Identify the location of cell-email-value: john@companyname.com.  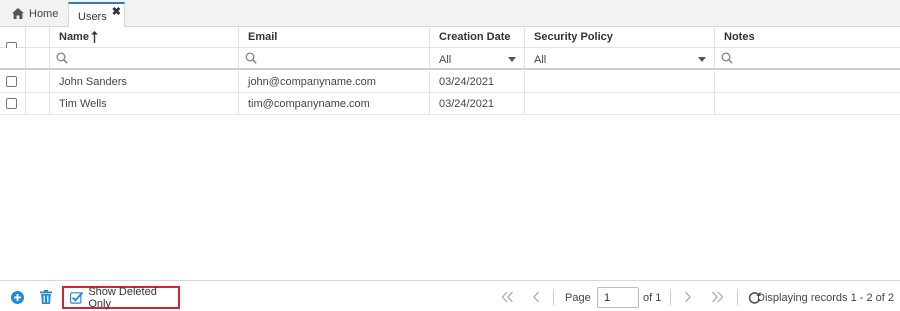
(312, 82).